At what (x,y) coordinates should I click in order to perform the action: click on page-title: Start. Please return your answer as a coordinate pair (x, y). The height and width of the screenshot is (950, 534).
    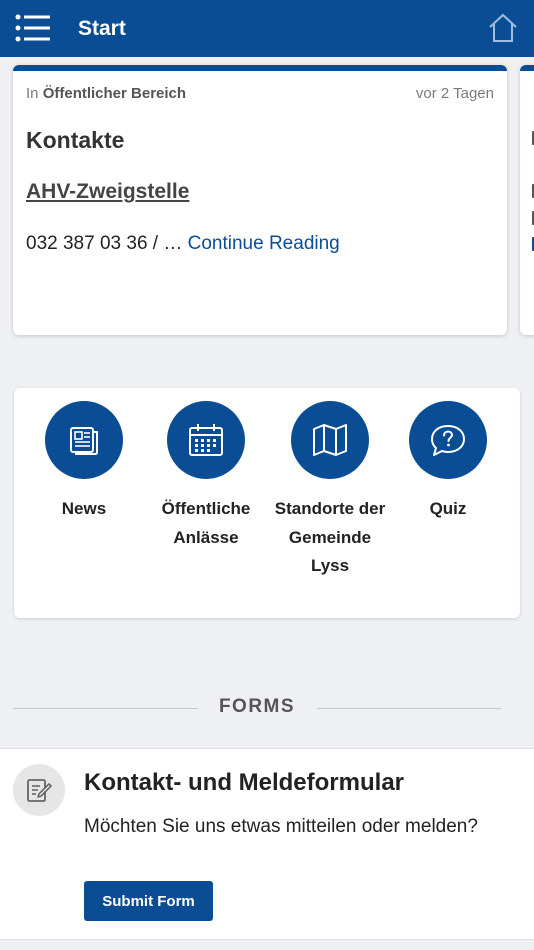
    Looking at the image, I should click on (102, 28).